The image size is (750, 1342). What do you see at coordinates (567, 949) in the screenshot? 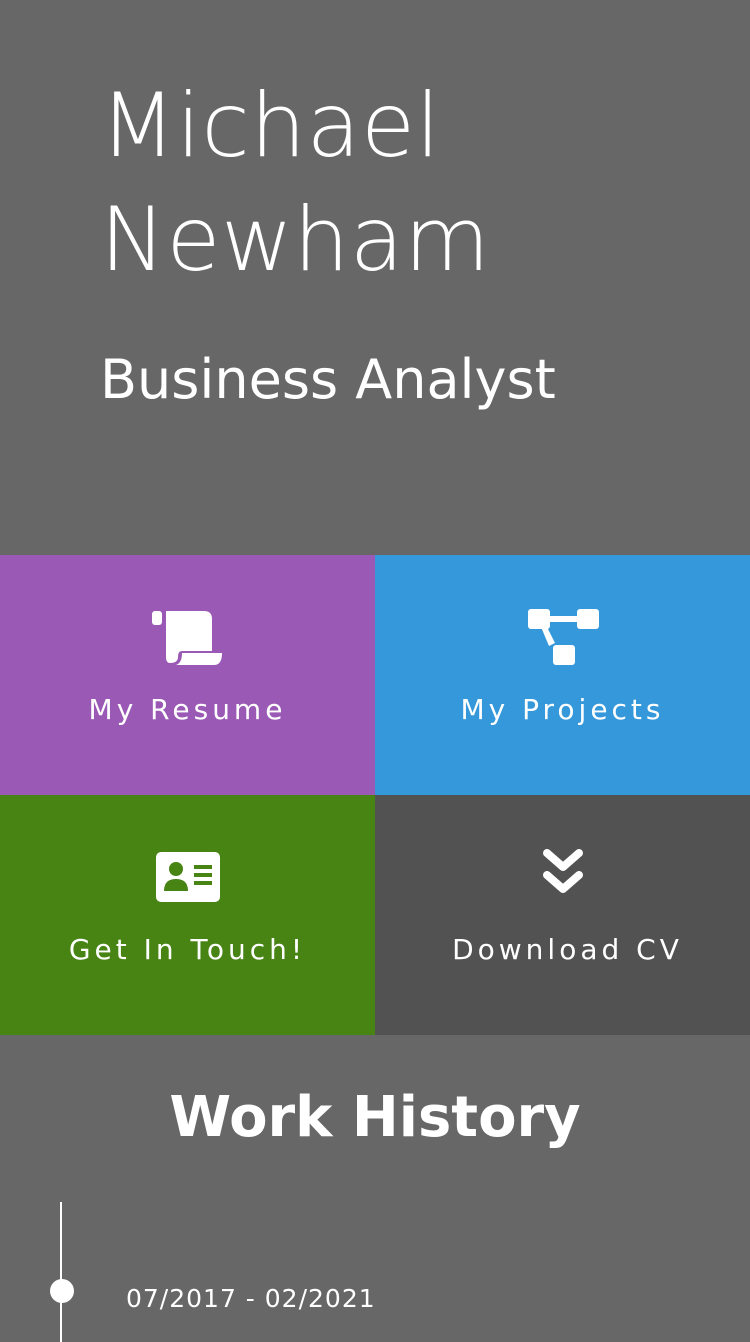
I see `download-cv-label: Download CV` at bounding box center [567, 949].